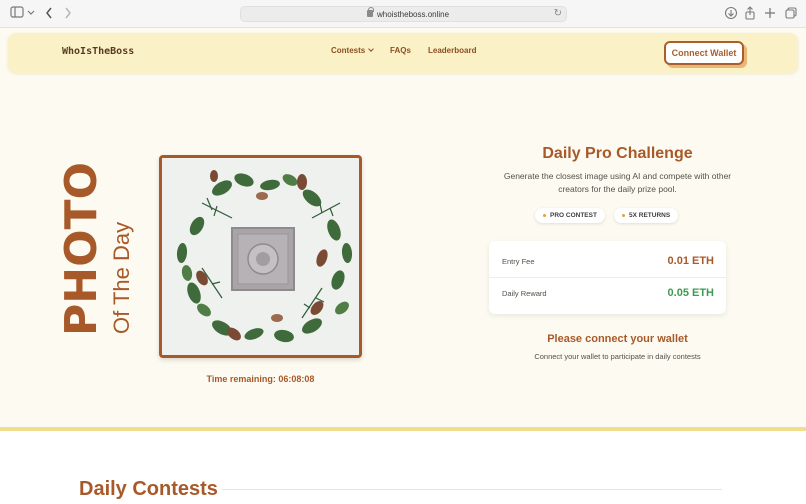  I want to click on tabs-overview-icon, so click(791, 14).